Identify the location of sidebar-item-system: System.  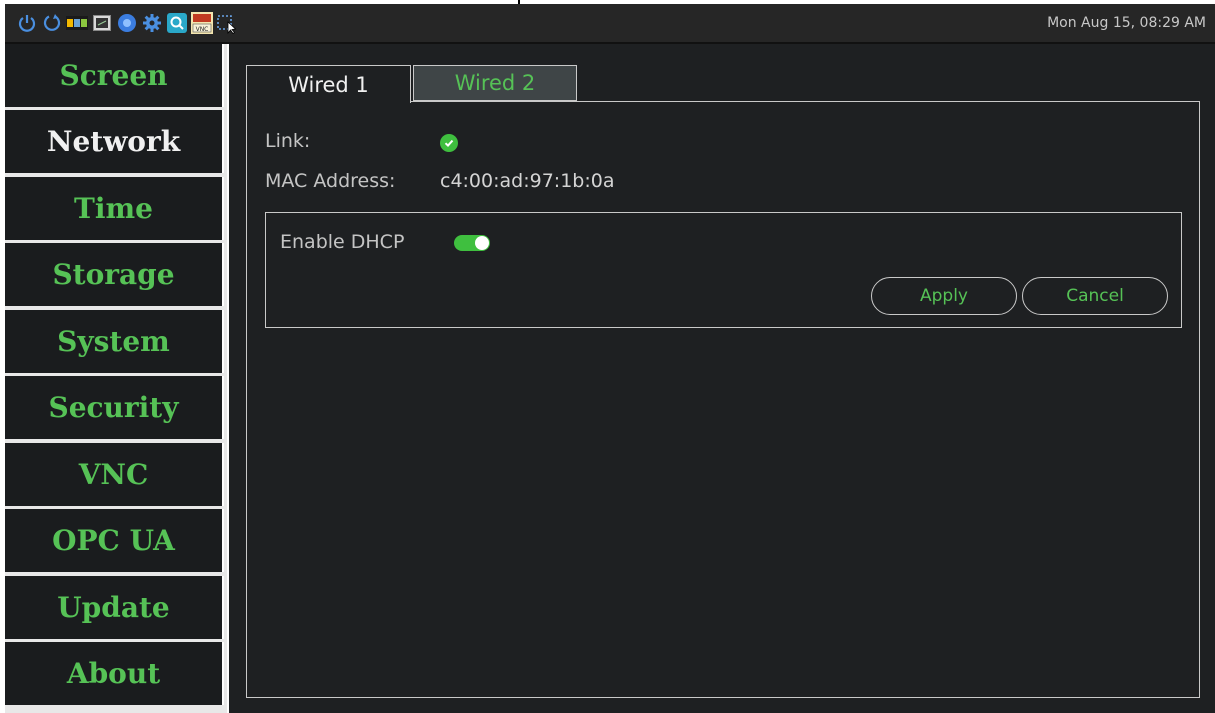
(114, 341).